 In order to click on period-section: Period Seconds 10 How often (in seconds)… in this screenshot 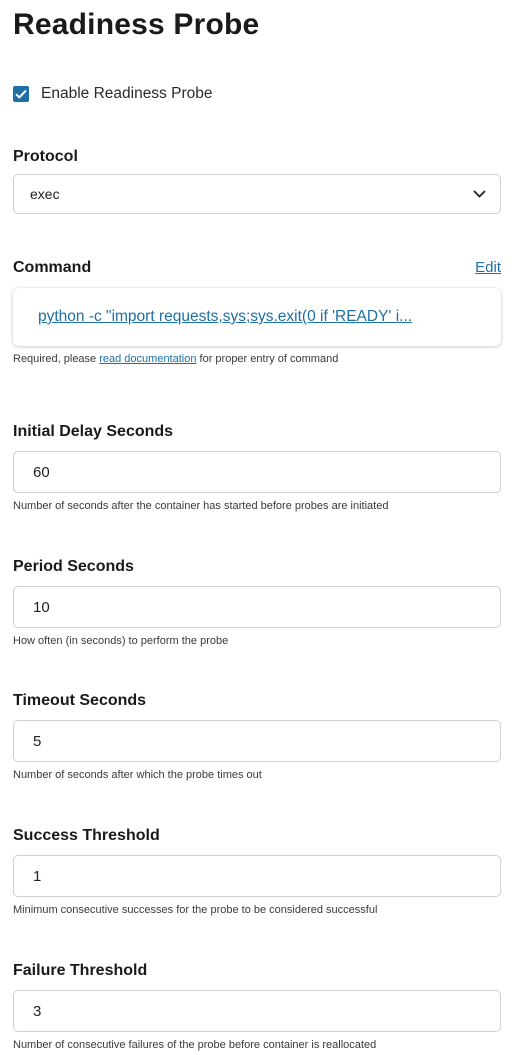, I will do `click(257, 602)`.